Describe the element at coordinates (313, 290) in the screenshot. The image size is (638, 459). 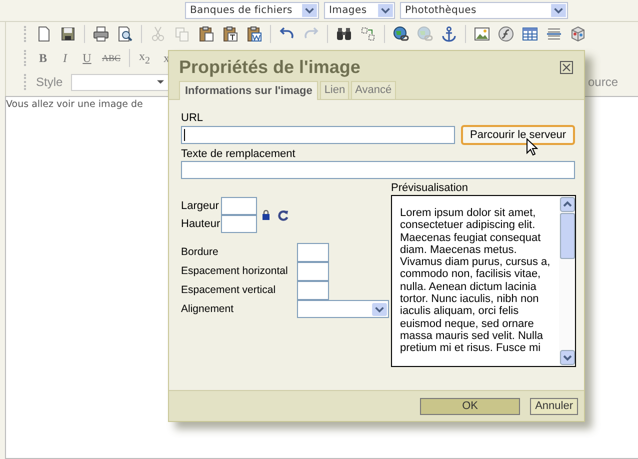
I see `vertical-spacing-field` at that location.